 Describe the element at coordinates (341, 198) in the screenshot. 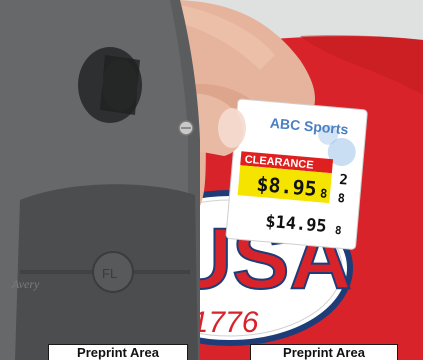

I see `side-code-bottom: 8` at that location.